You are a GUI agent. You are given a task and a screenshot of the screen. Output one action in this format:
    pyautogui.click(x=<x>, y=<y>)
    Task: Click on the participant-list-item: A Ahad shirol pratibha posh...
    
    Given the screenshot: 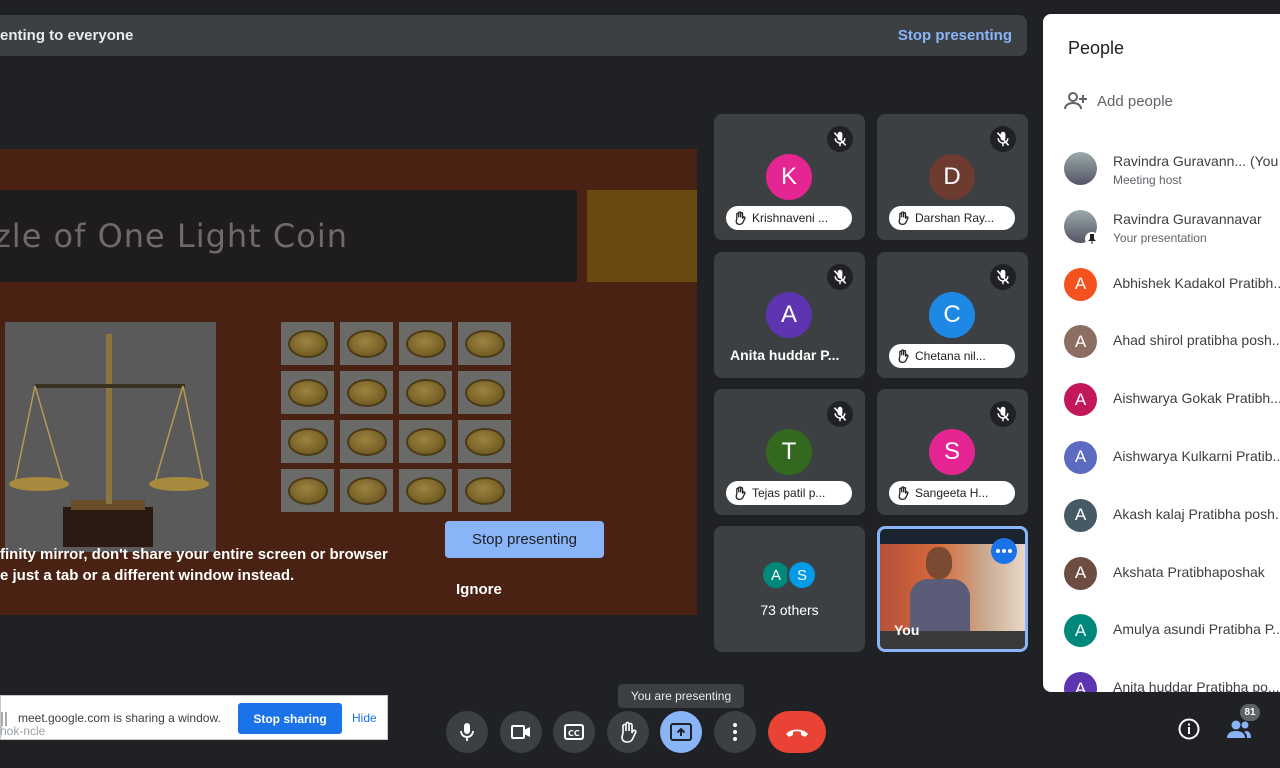 What is the action you would take?
    pyautogui.click(x=1161, y=341)
    